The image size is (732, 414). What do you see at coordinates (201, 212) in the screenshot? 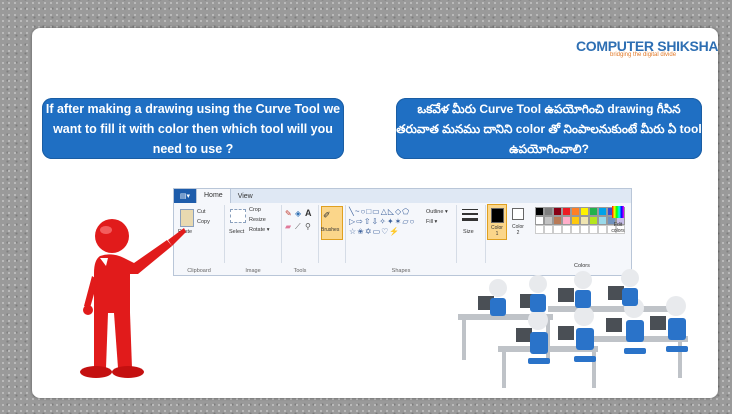
I see `cut-button: Cut` at bounding box center [201, 212].